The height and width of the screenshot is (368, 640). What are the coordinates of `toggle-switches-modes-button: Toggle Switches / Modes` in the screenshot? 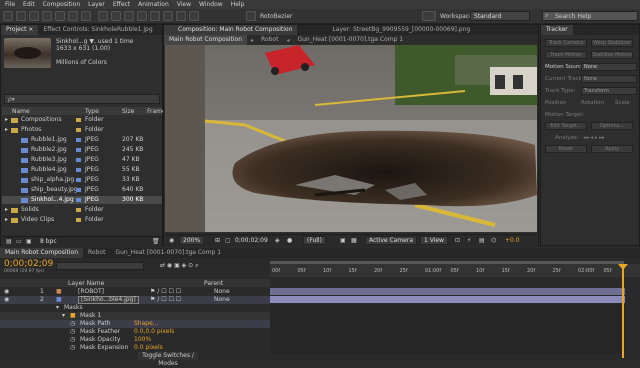 It's located at (168, 359).